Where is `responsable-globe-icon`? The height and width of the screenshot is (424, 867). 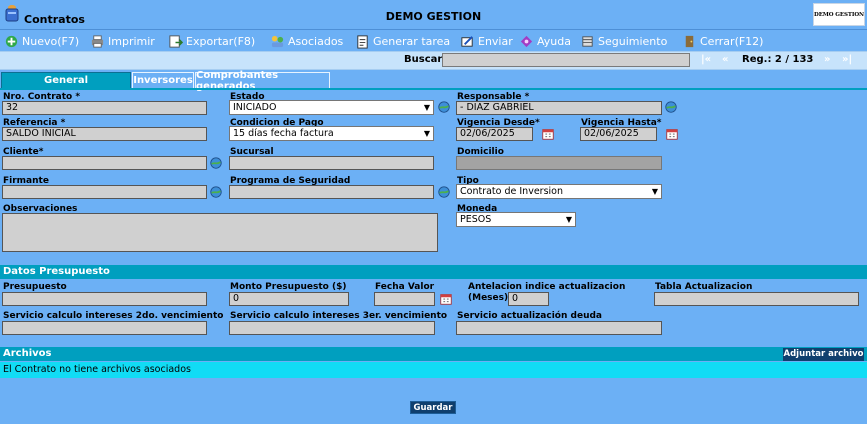 responsable-globe-icon is located at coordinates (671, 107).